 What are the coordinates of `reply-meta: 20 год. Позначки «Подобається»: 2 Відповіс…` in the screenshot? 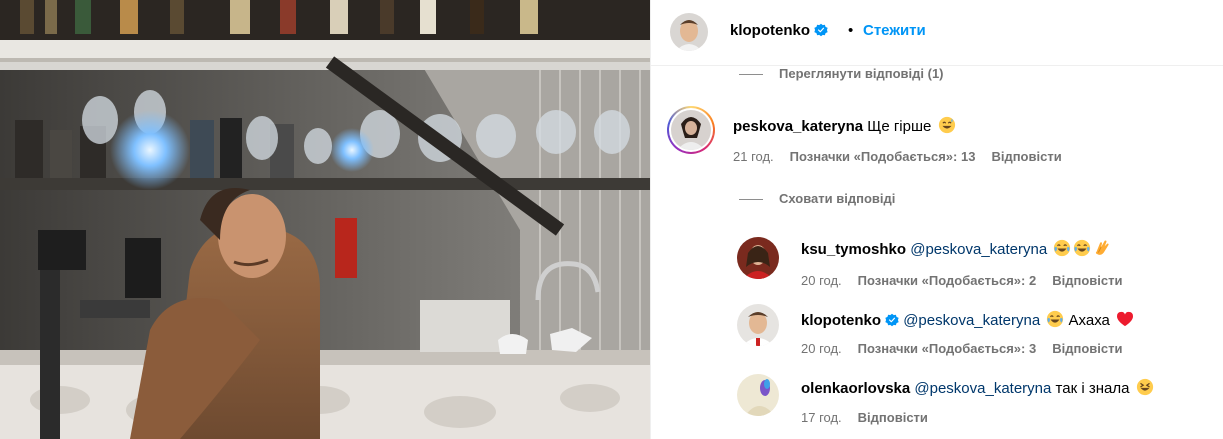 It's located at (969, 280).